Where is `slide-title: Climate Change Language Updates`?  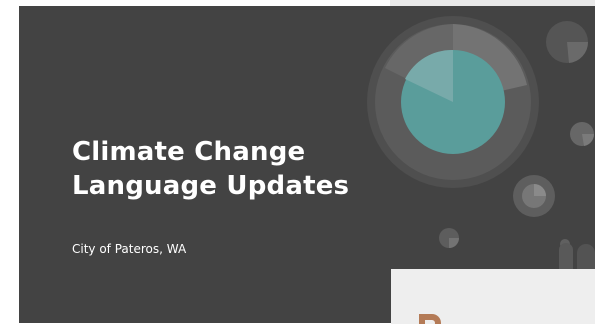
slide-title: Climate Change Language Updates is located at coordinates (210, 169).